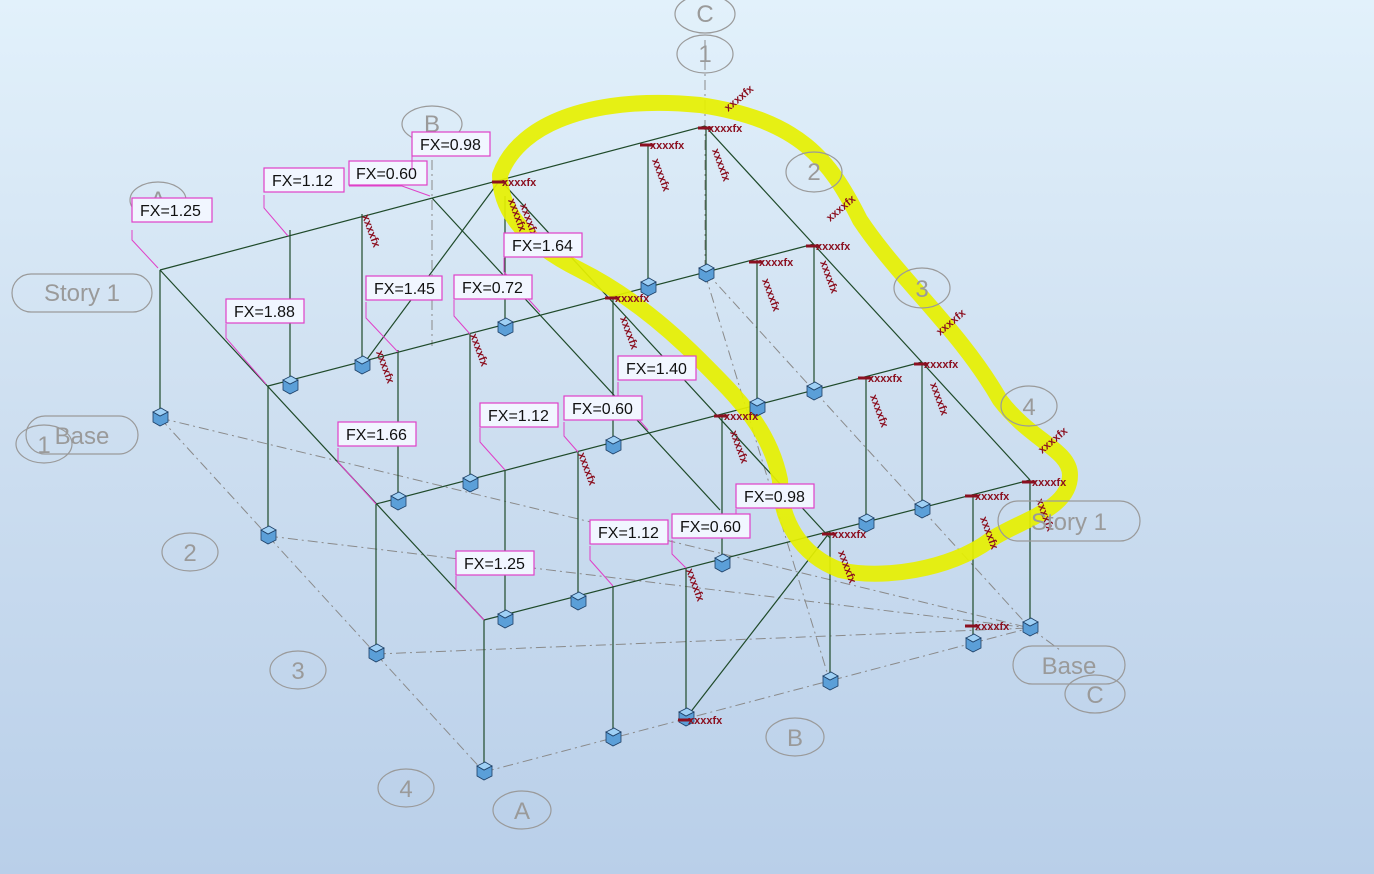 This screenshot has height=874, width=1374. Describe the element at coordinates (542, 246) in the screenshot. I see `svg-text: FX=1.64` at that location.